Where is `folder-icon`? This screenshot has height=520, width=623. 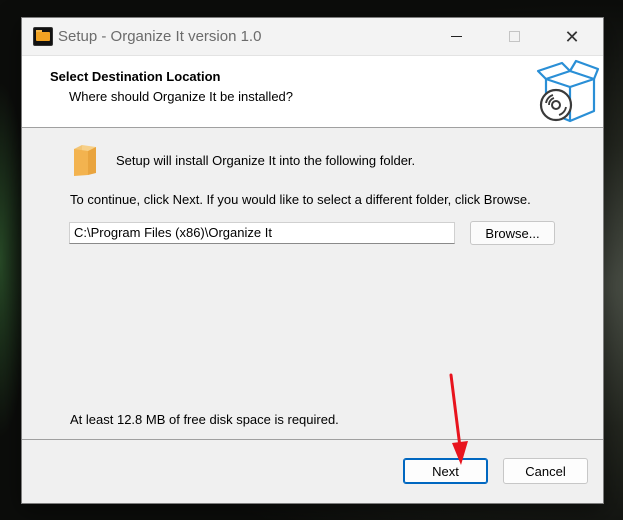 folder-icon is located at coordinates (85, 160).